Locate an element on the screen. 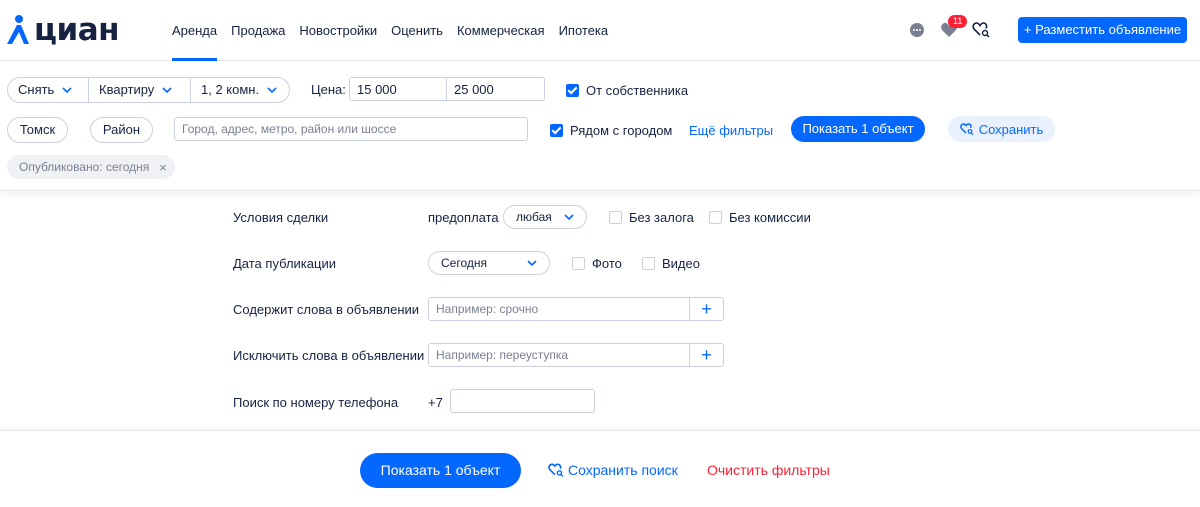  owner-label: От собственника is located at coordinates (637, 90).